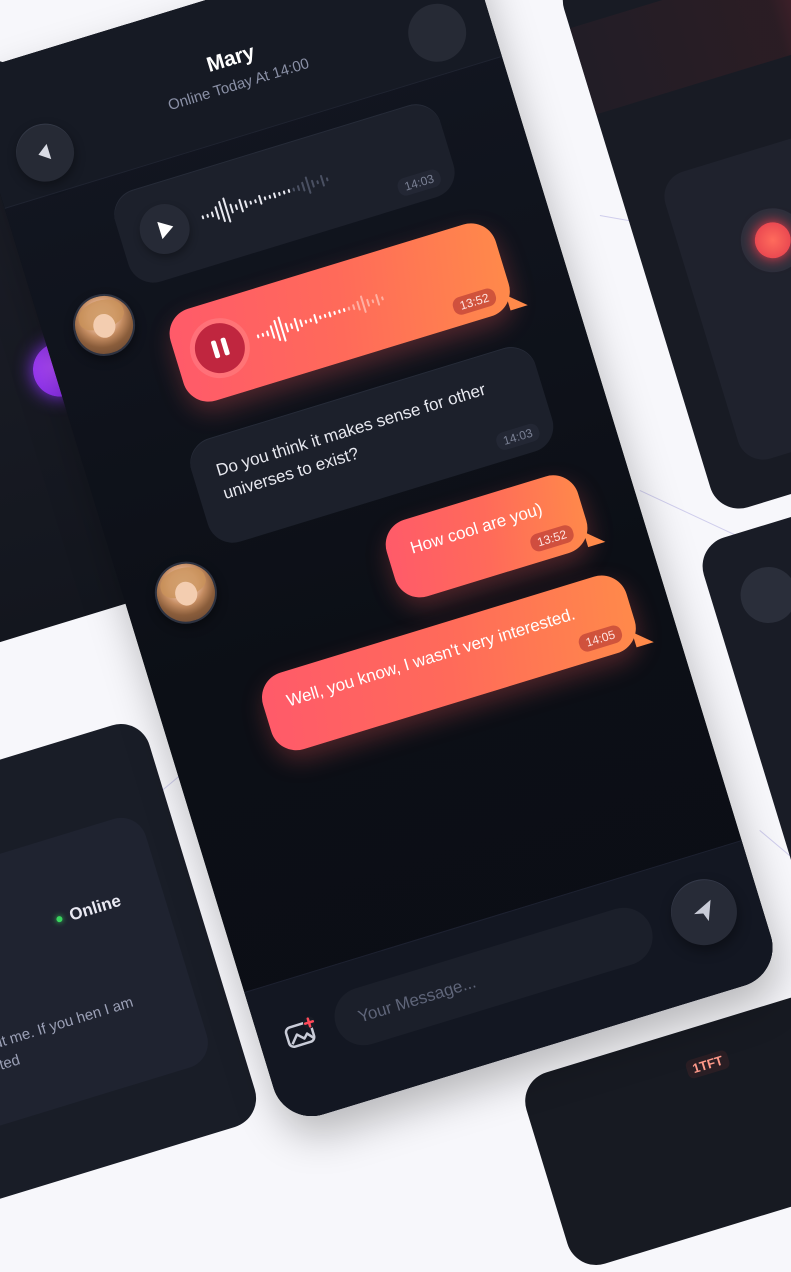  I want to click on profile-status: Online, so click(89, 910).